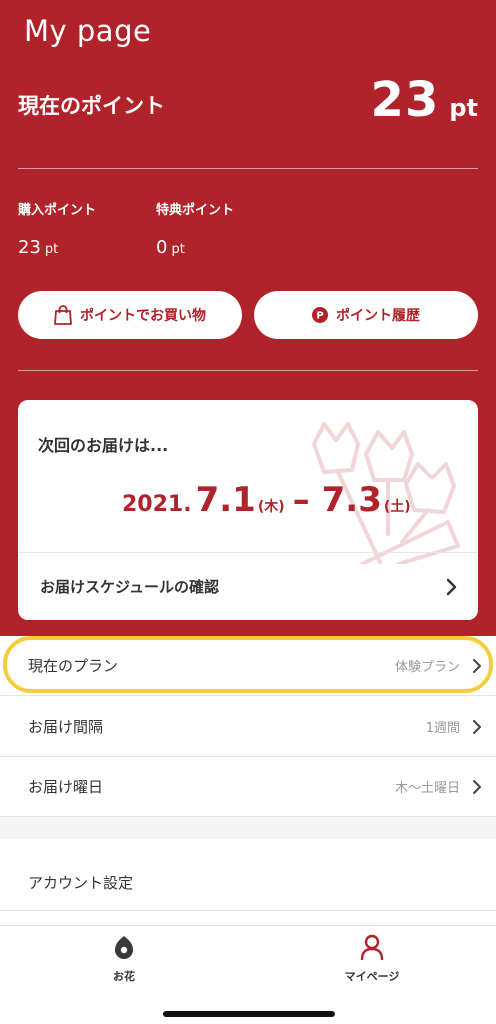  What do you see at coordinates (225, 500) in the screenshot?
I see `delivery-start-date: 7.1` at bounding box center [225, 500].